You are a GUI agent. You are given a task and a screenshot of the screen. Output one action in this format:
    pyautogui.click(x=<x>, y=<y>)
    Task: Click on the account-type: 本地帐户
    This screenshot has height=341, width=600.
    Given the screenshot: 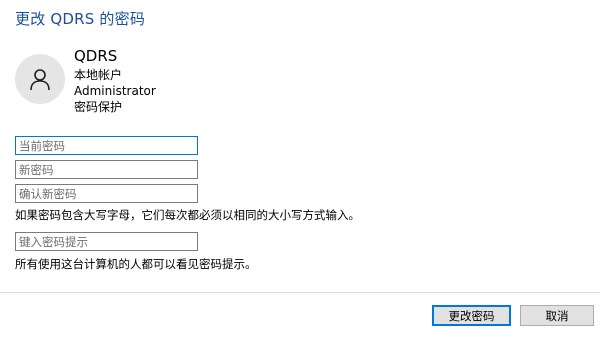 What is the action you would take?
    pyautogui.click(x=98, y=75)
    